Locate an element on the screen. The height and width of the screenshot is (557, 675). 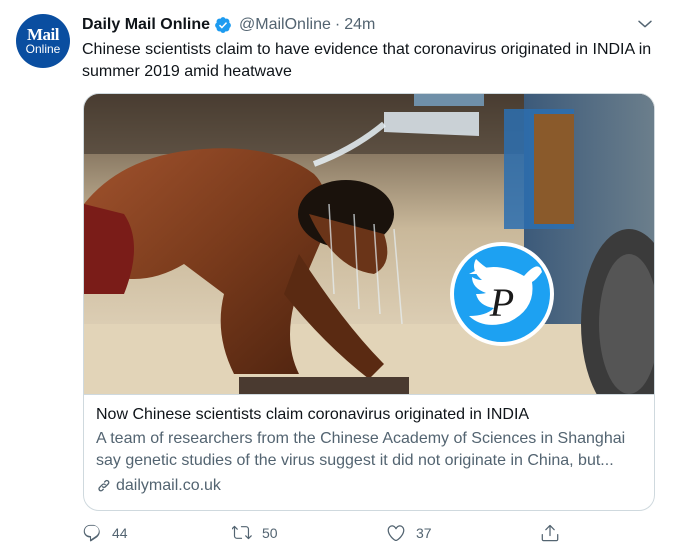
link-icon is located at coordinates (104, 485).